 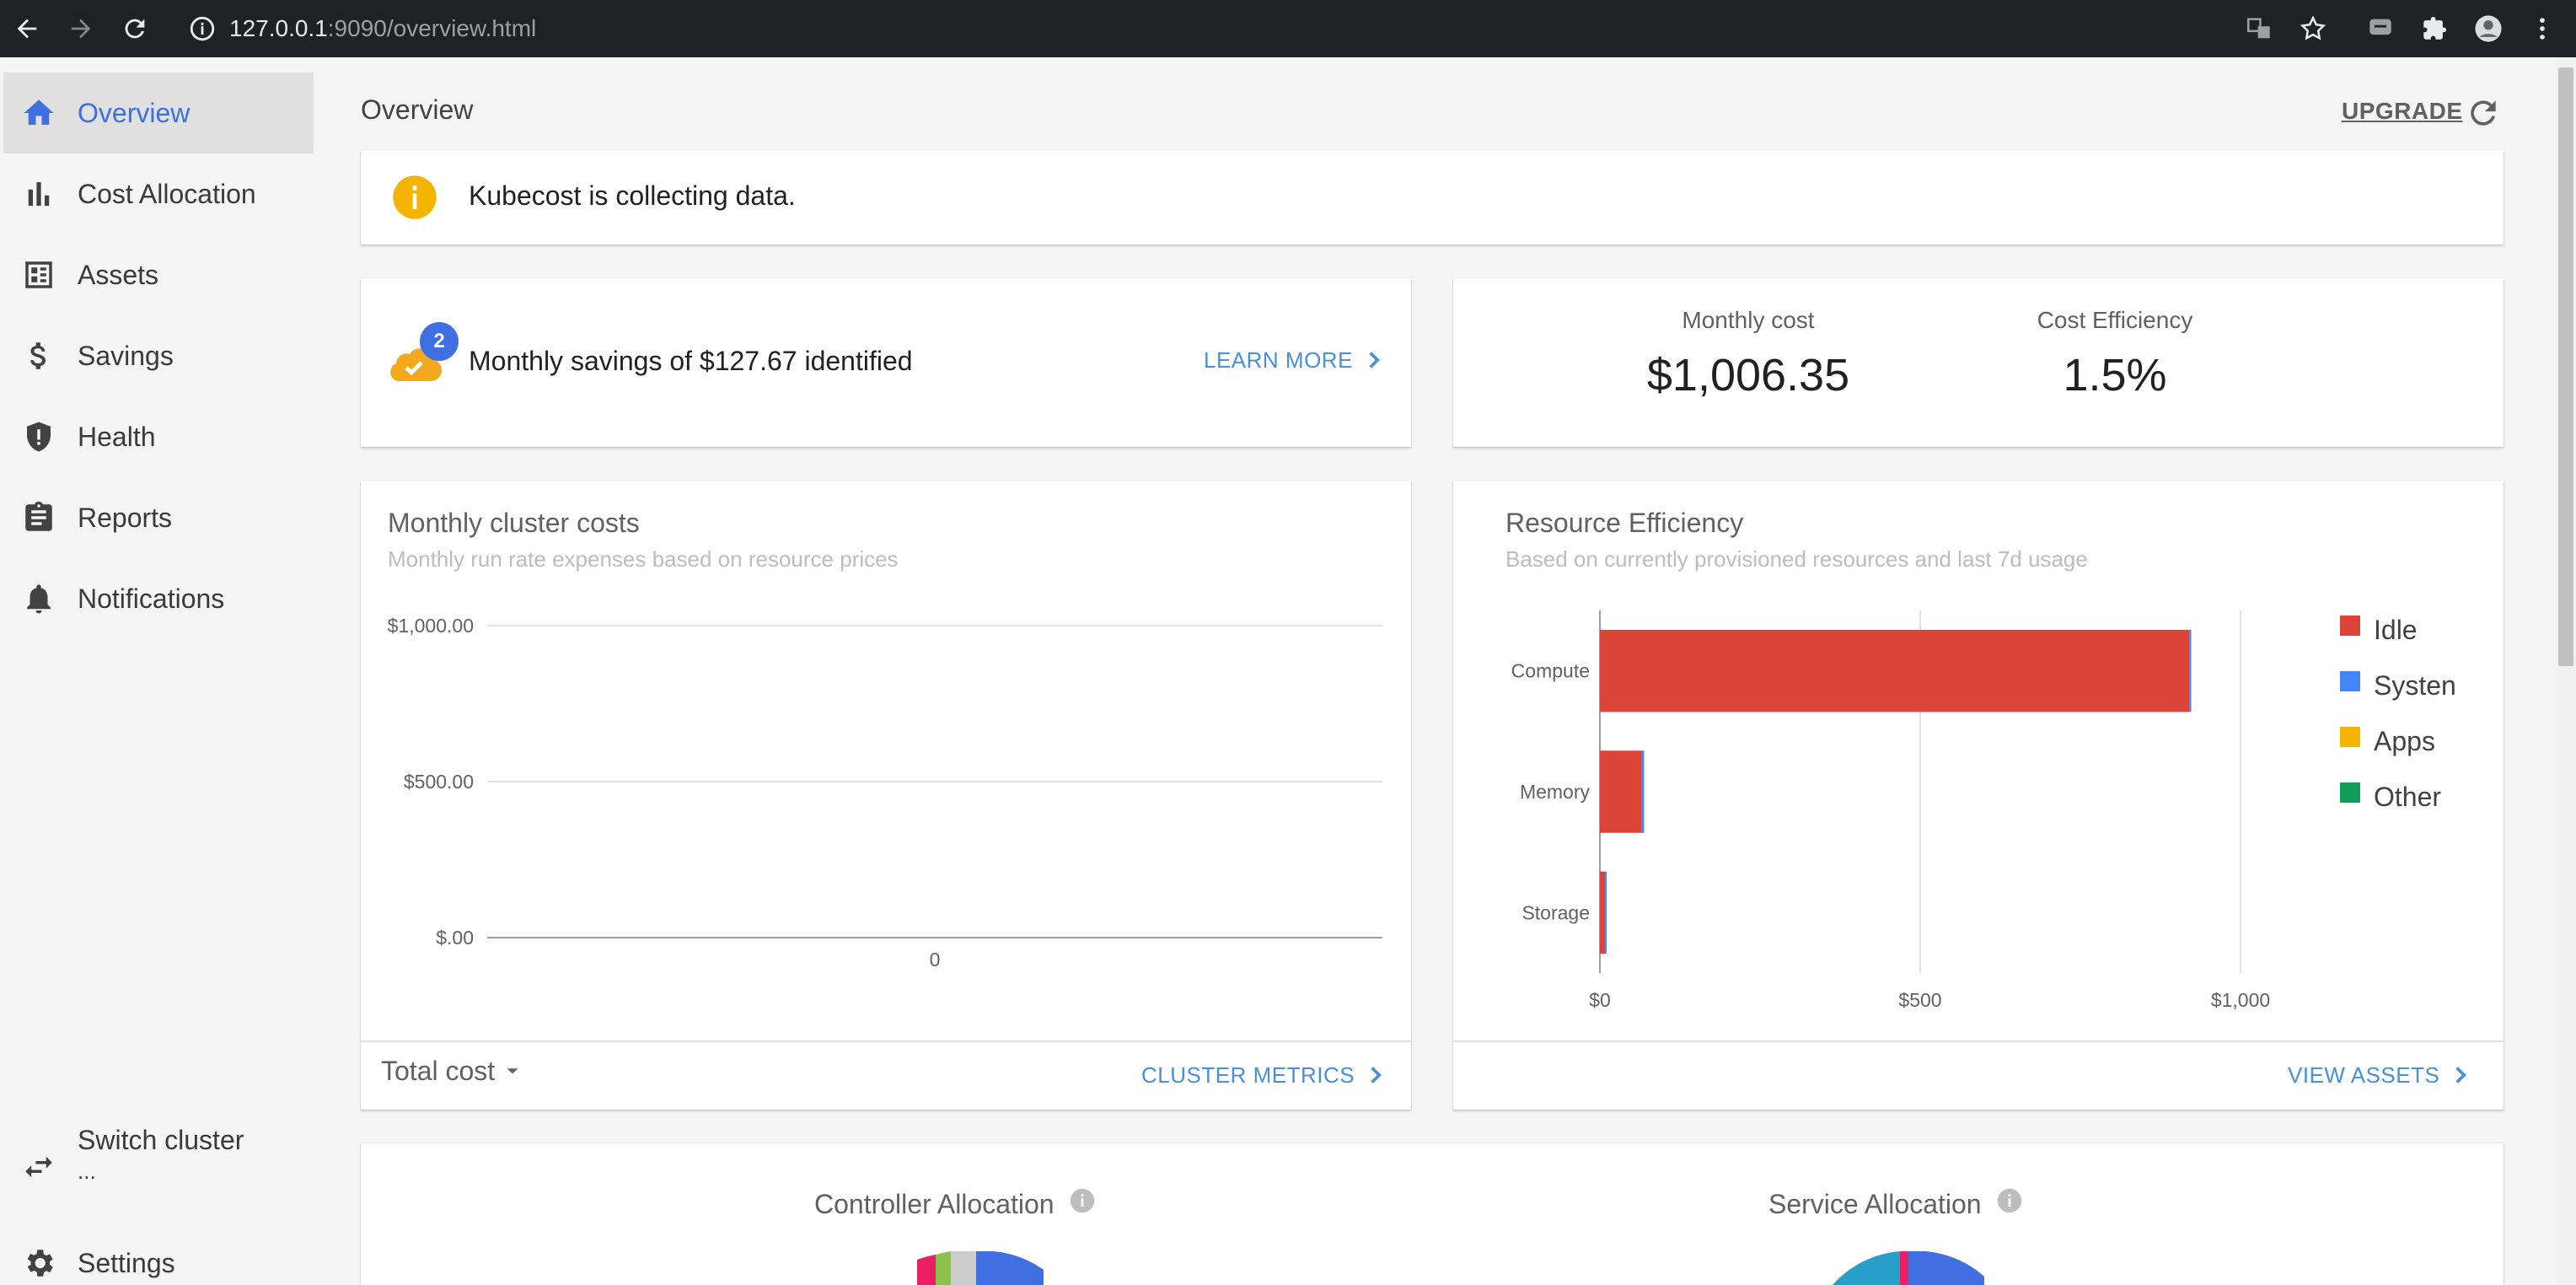 What do you see at coordinates (2115, 375) in the screenshot?
I see `cost-efficiency-value: 1.5%` at bounding box center [2115, 375].